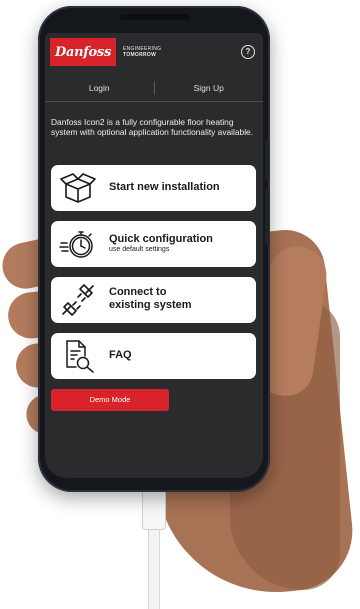 The image size is (360, 609). I want to click on demo-mode-button: Demo Mode, so click(110, 400).